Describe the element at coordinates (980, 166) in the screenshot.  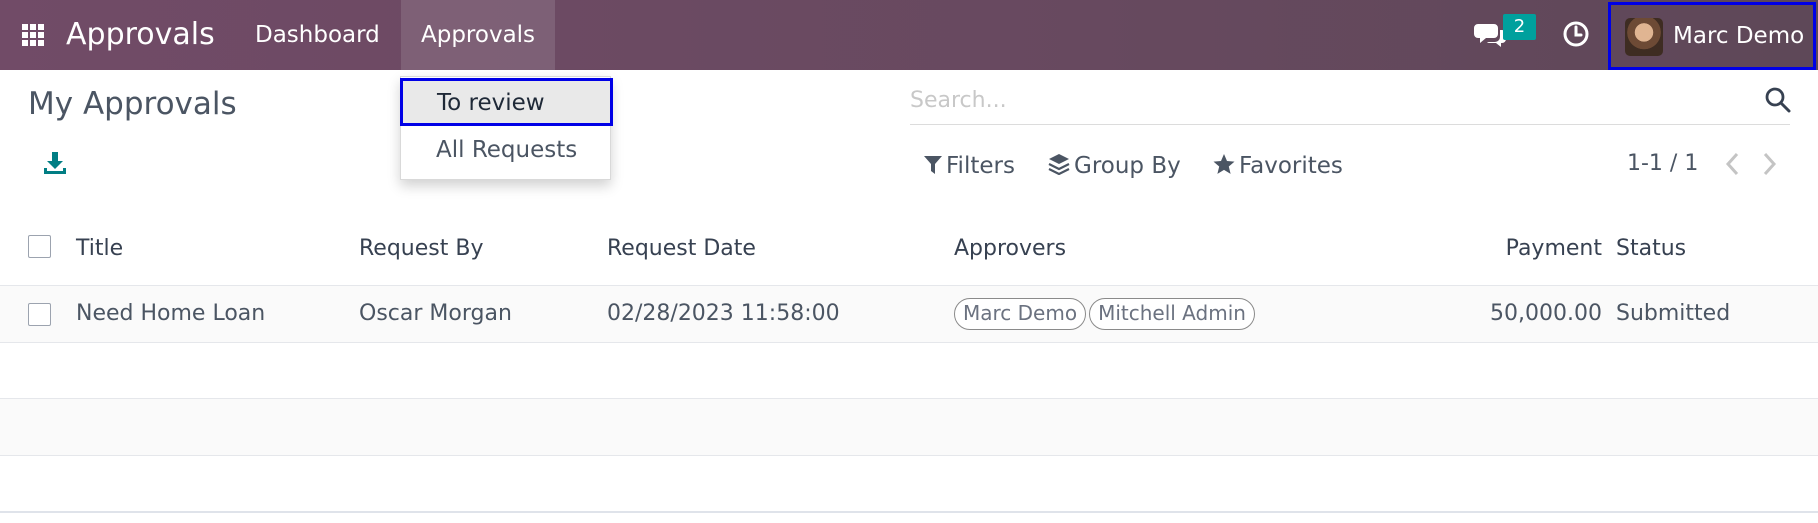
I see `filters-label: Filters` at that location.